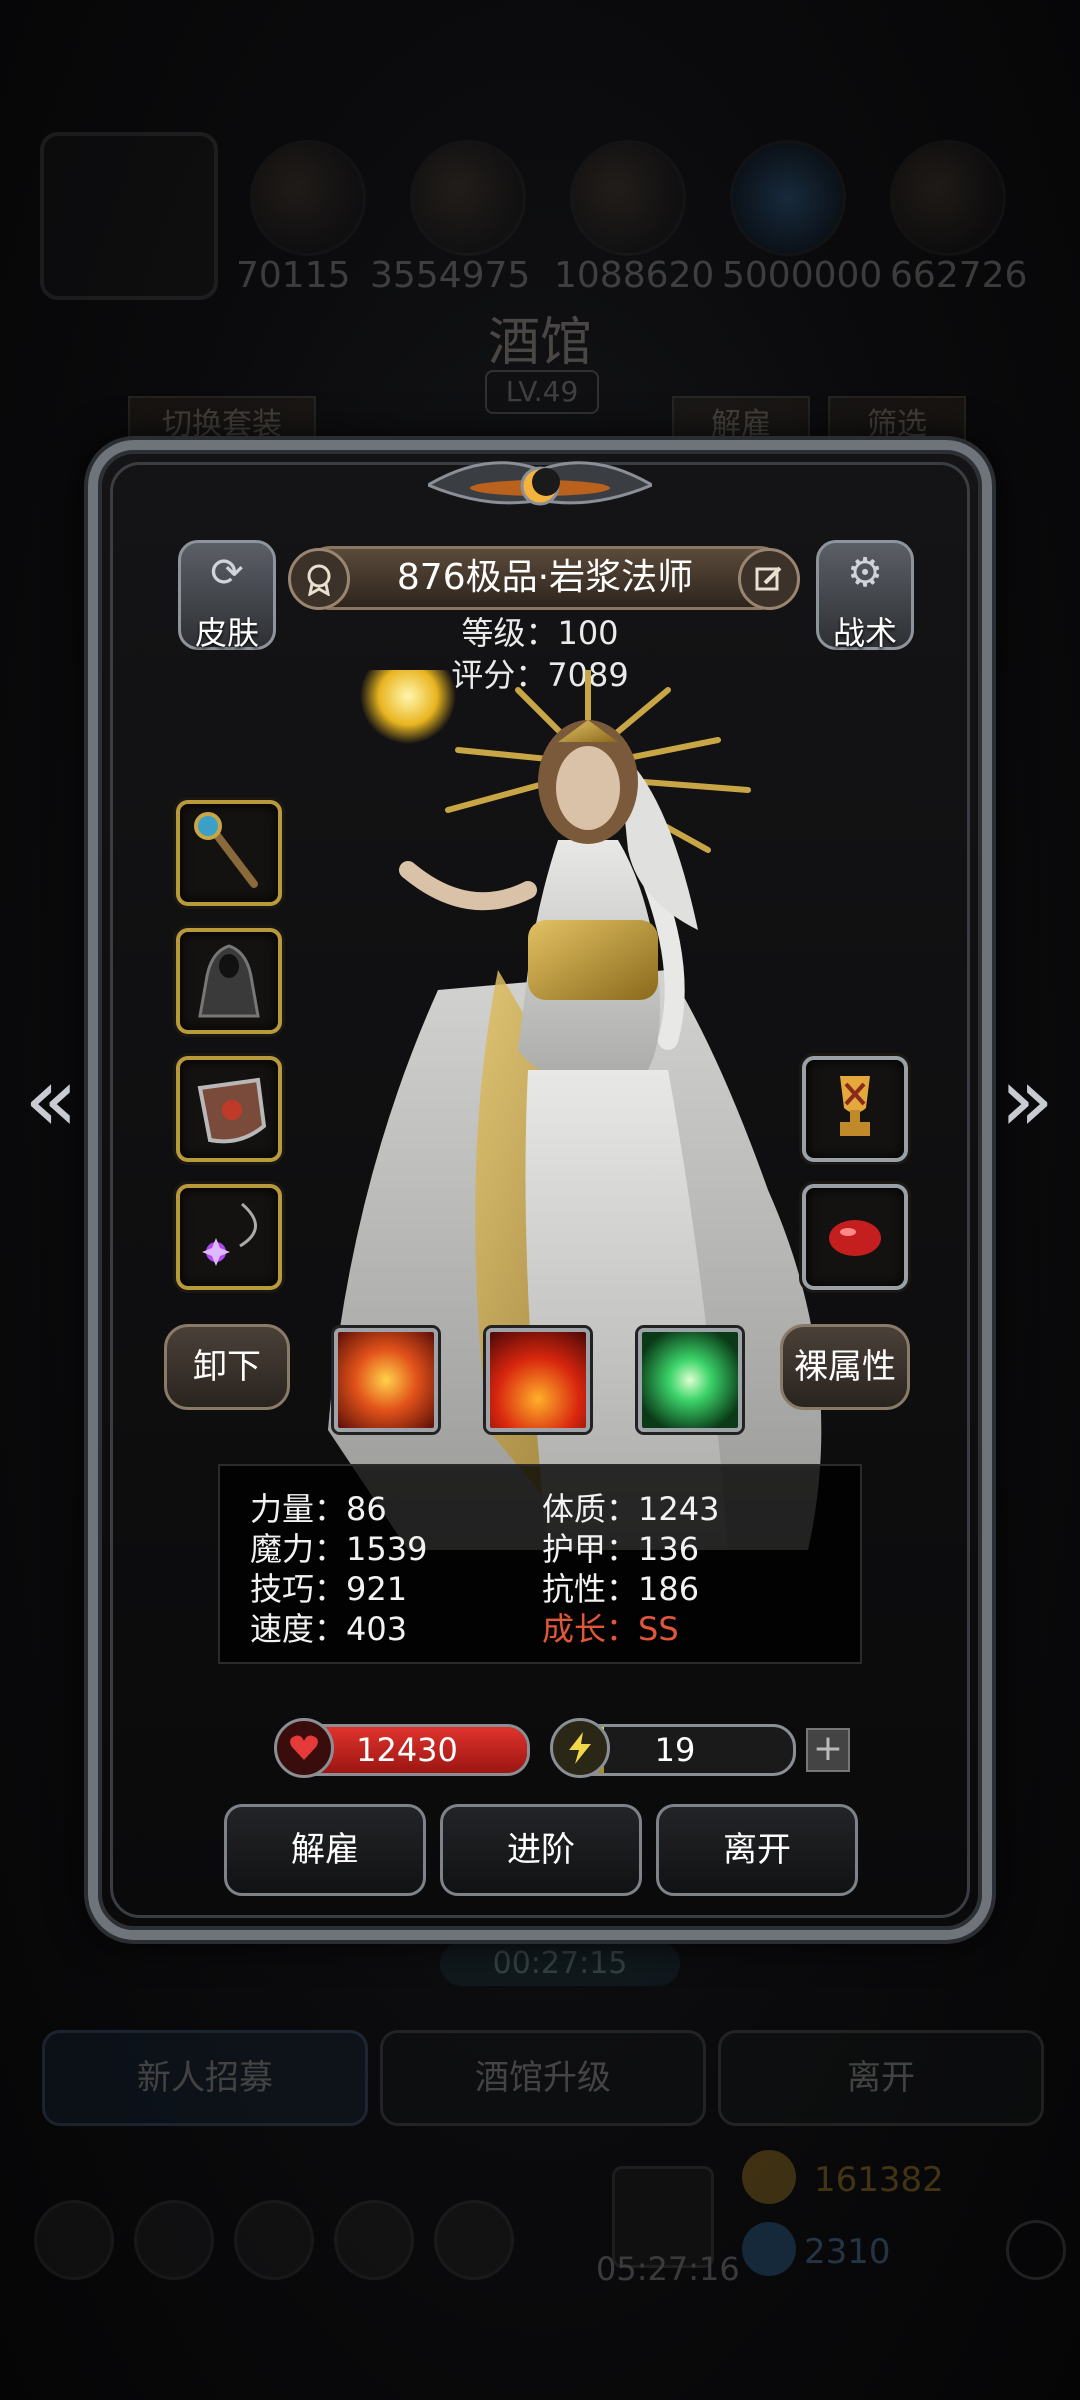  Describe the element at coordinates (580, 1748) in the screenshot. I see `lightning-icon` at that location.